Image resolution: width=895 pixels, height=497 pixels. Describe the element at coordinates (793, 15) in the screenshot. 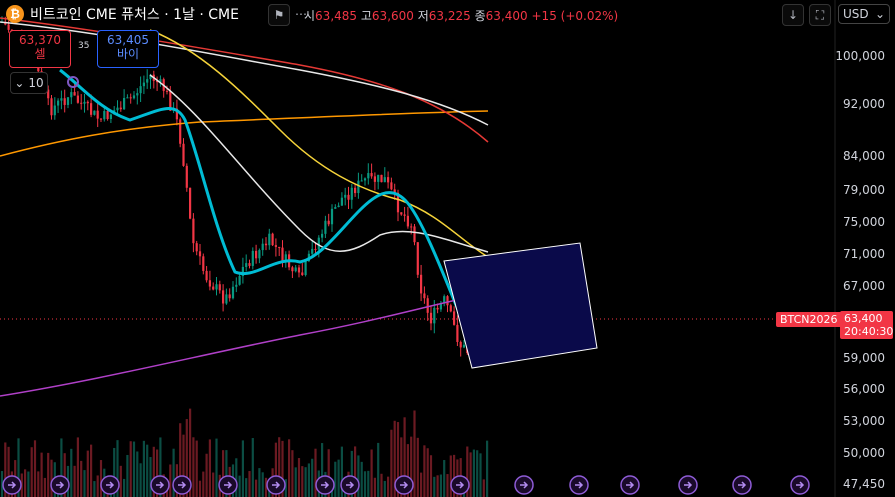

I see `down-arrow-icon: ↓` at that location.